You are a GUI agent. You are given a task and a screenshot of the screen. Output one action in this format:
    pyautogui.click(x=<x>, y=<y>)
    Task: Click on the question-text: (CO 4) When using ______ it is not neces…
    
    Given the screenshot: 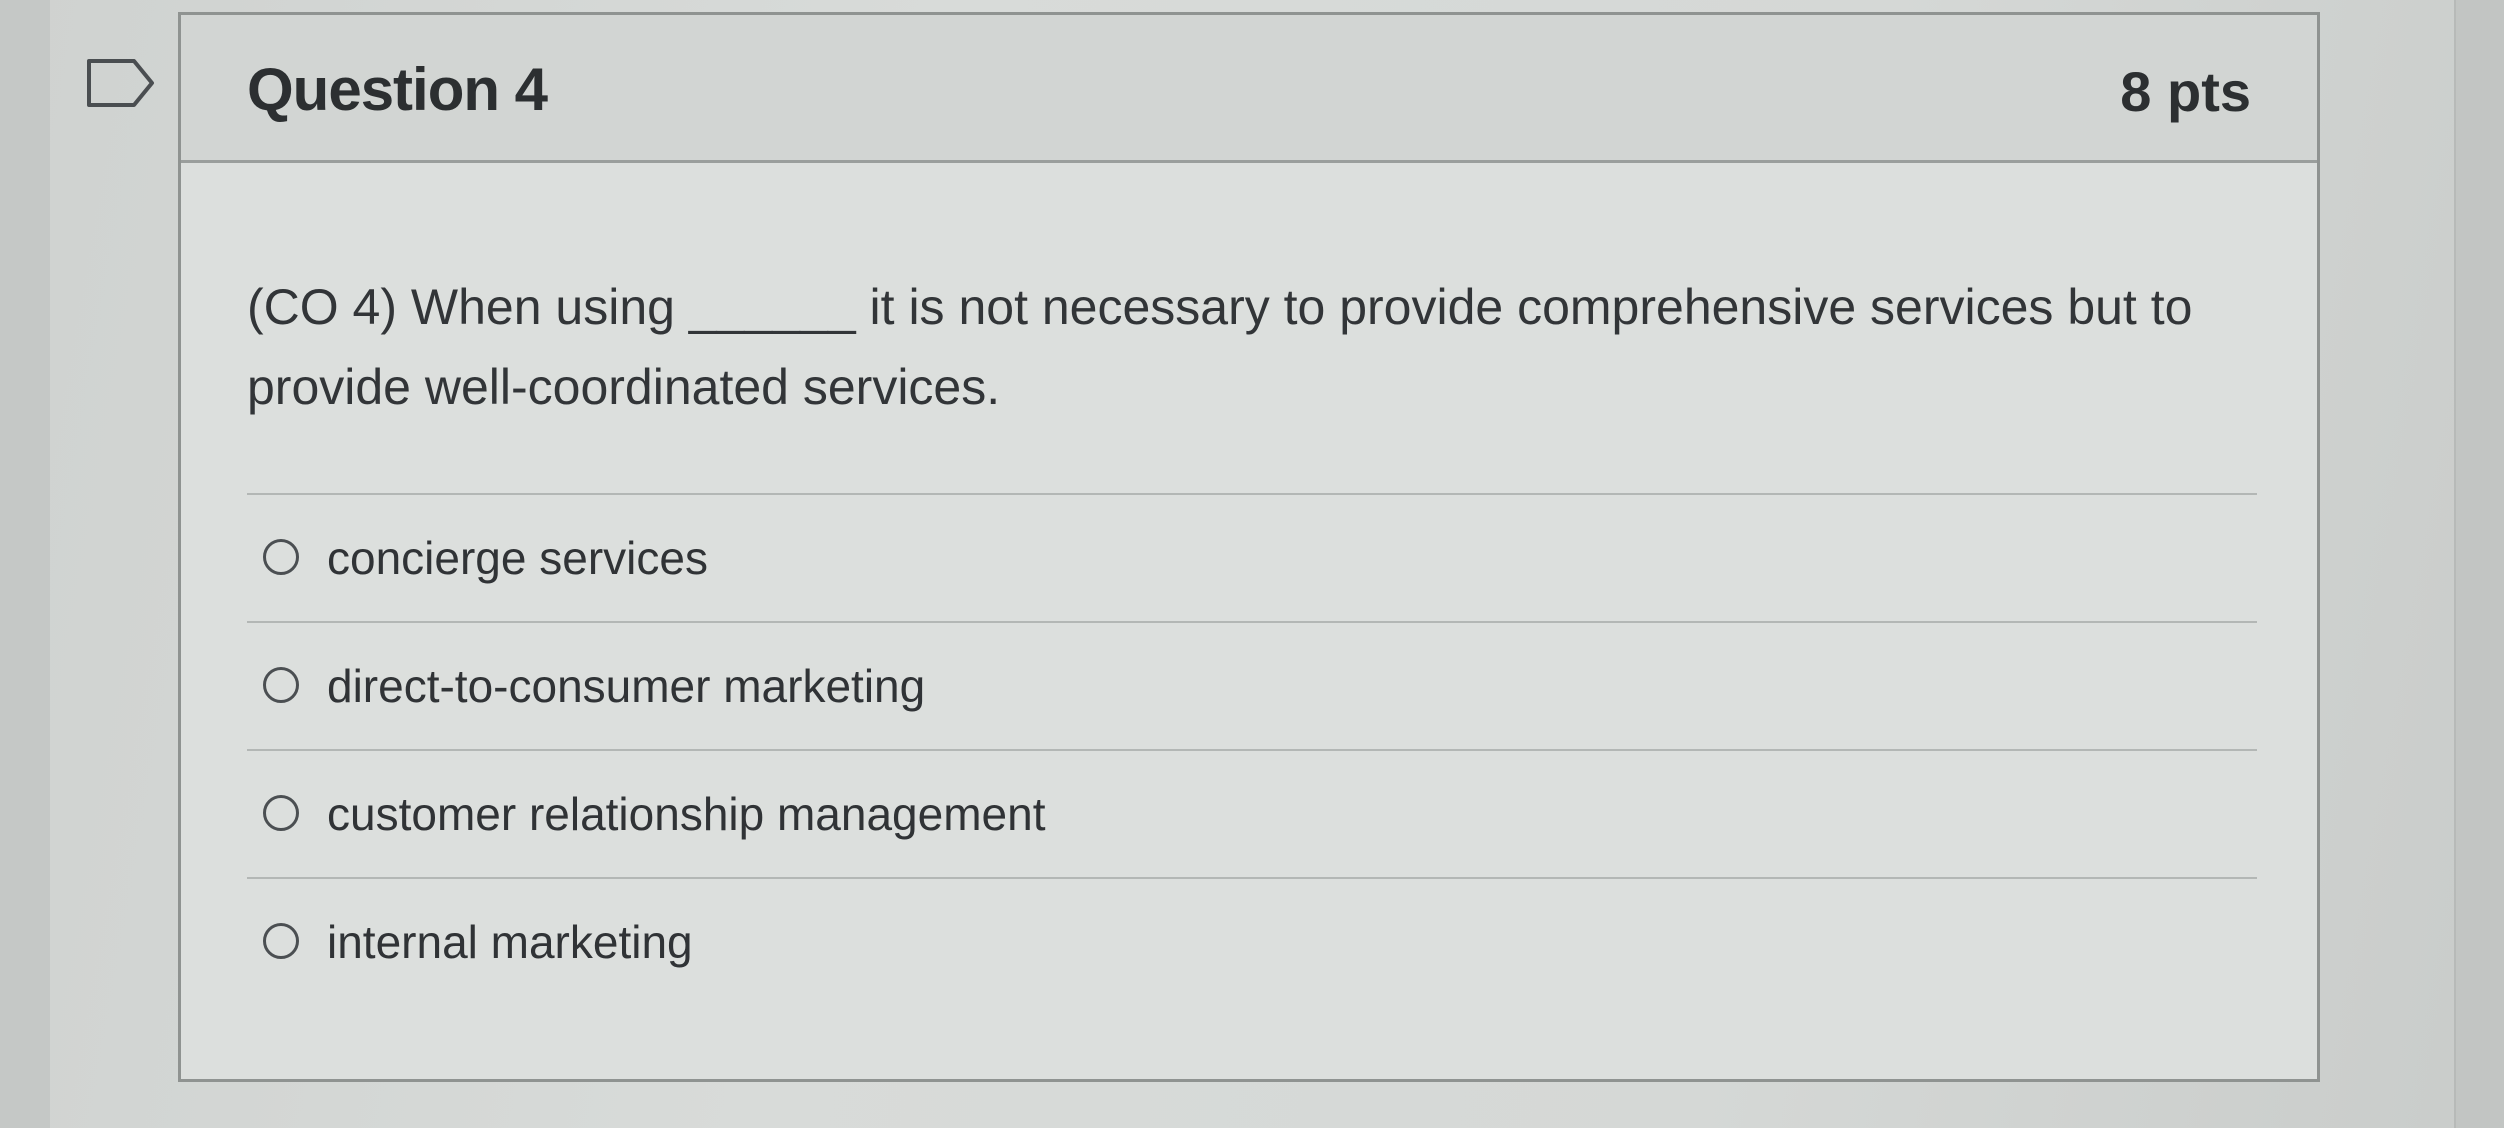 What is the action you would take?
    pyautogui.click(x=1220, y=347)
    